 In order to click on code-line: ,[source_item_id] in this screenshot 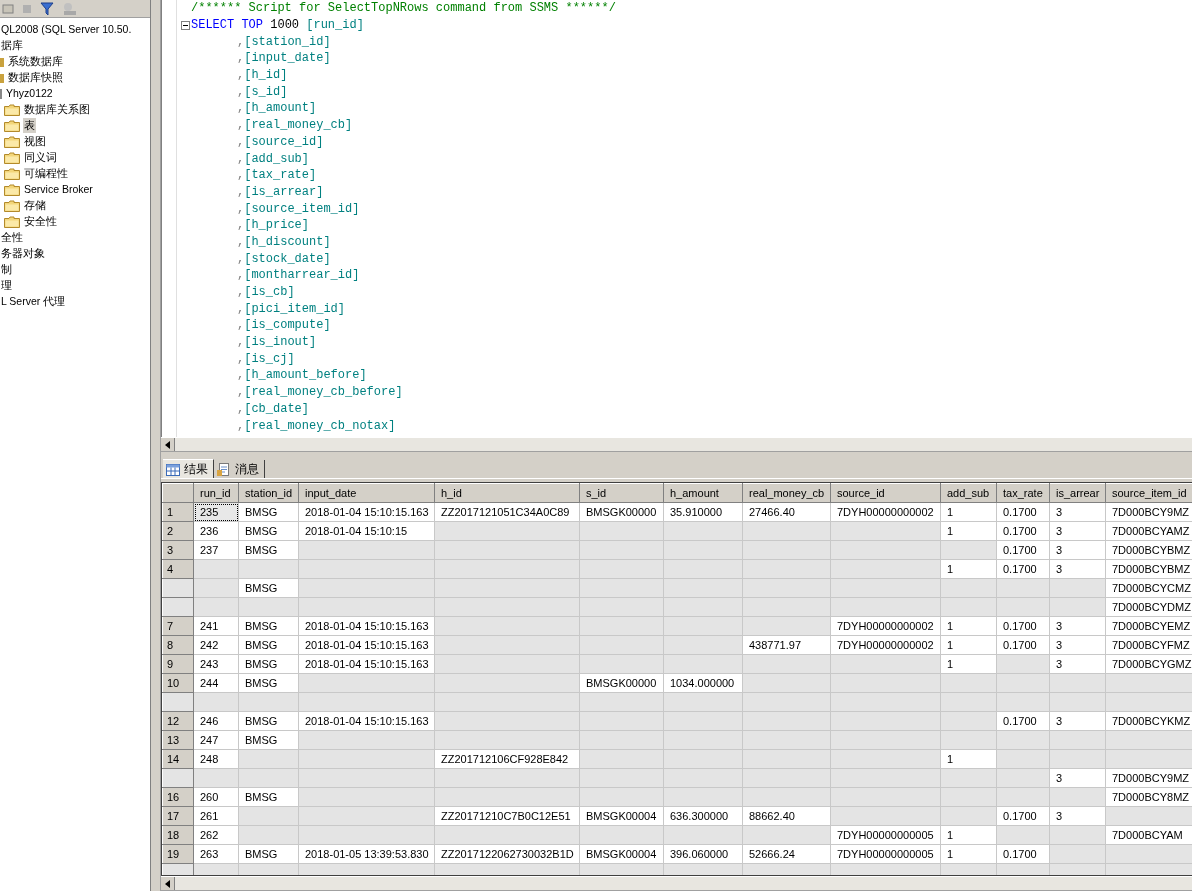, I will do `click(298, 208)`.